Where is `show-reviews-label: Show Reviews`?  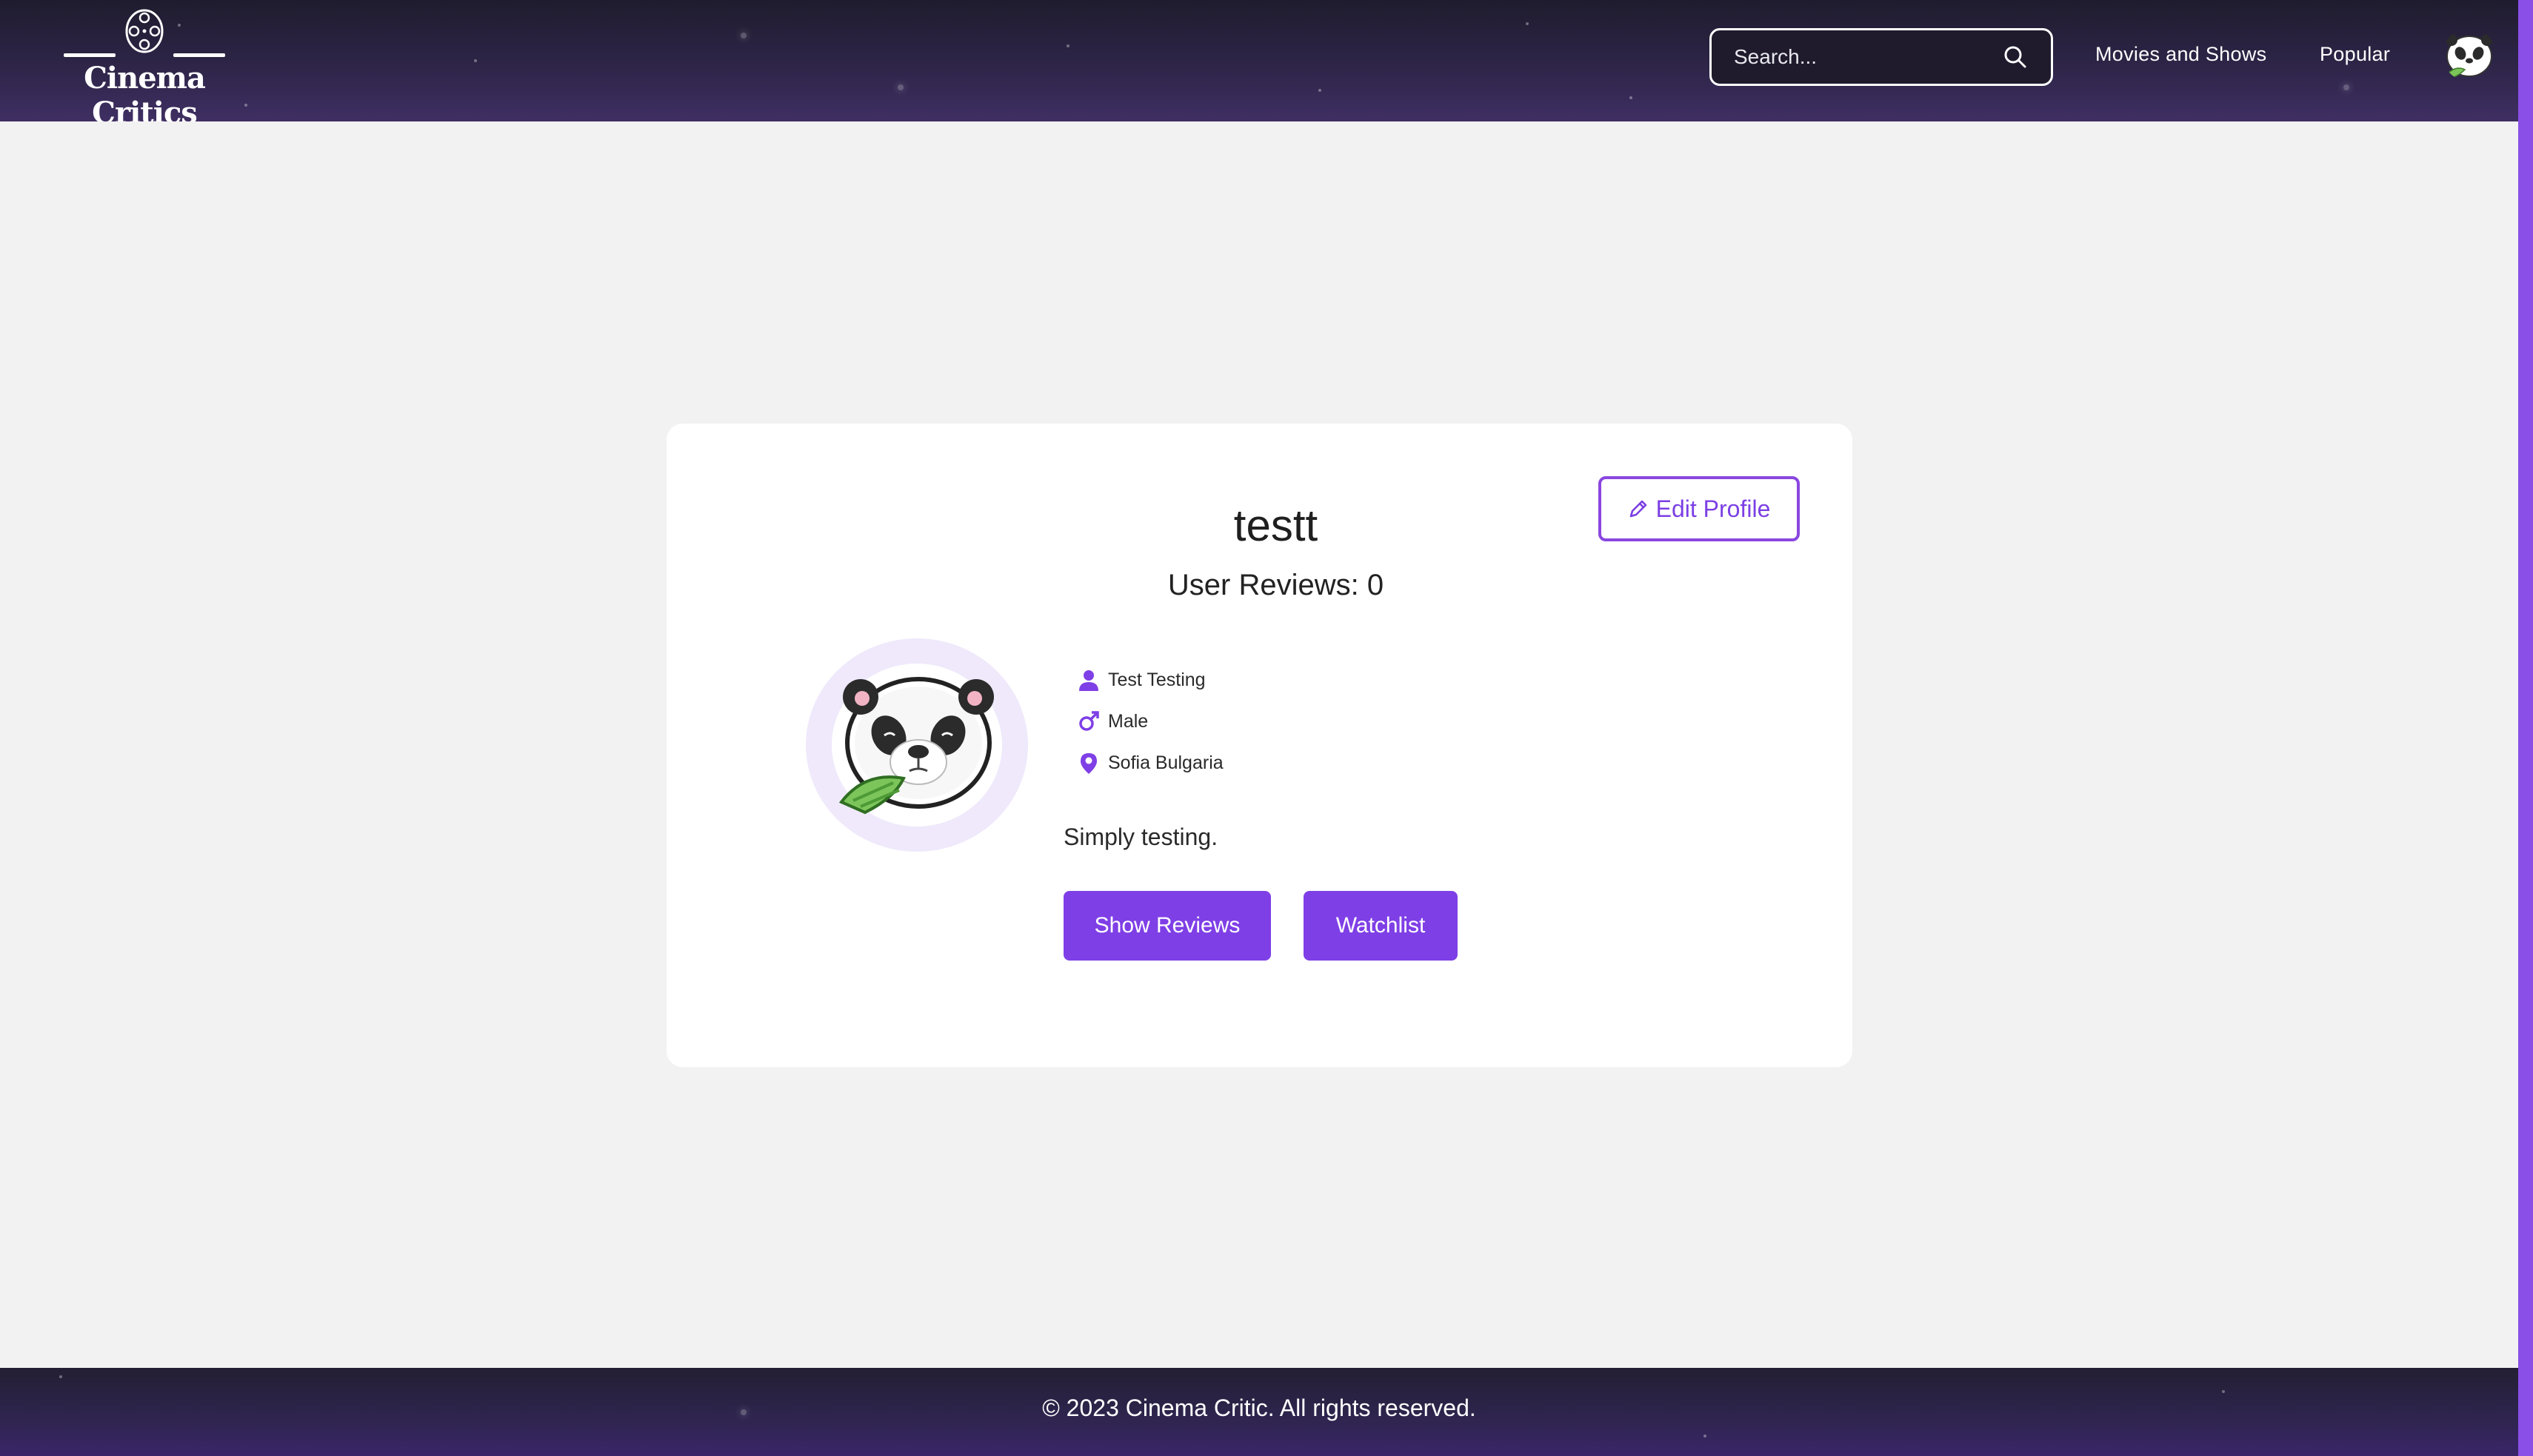 show-reviews-label: Show Reviews is located at coordinates (1167, 925).